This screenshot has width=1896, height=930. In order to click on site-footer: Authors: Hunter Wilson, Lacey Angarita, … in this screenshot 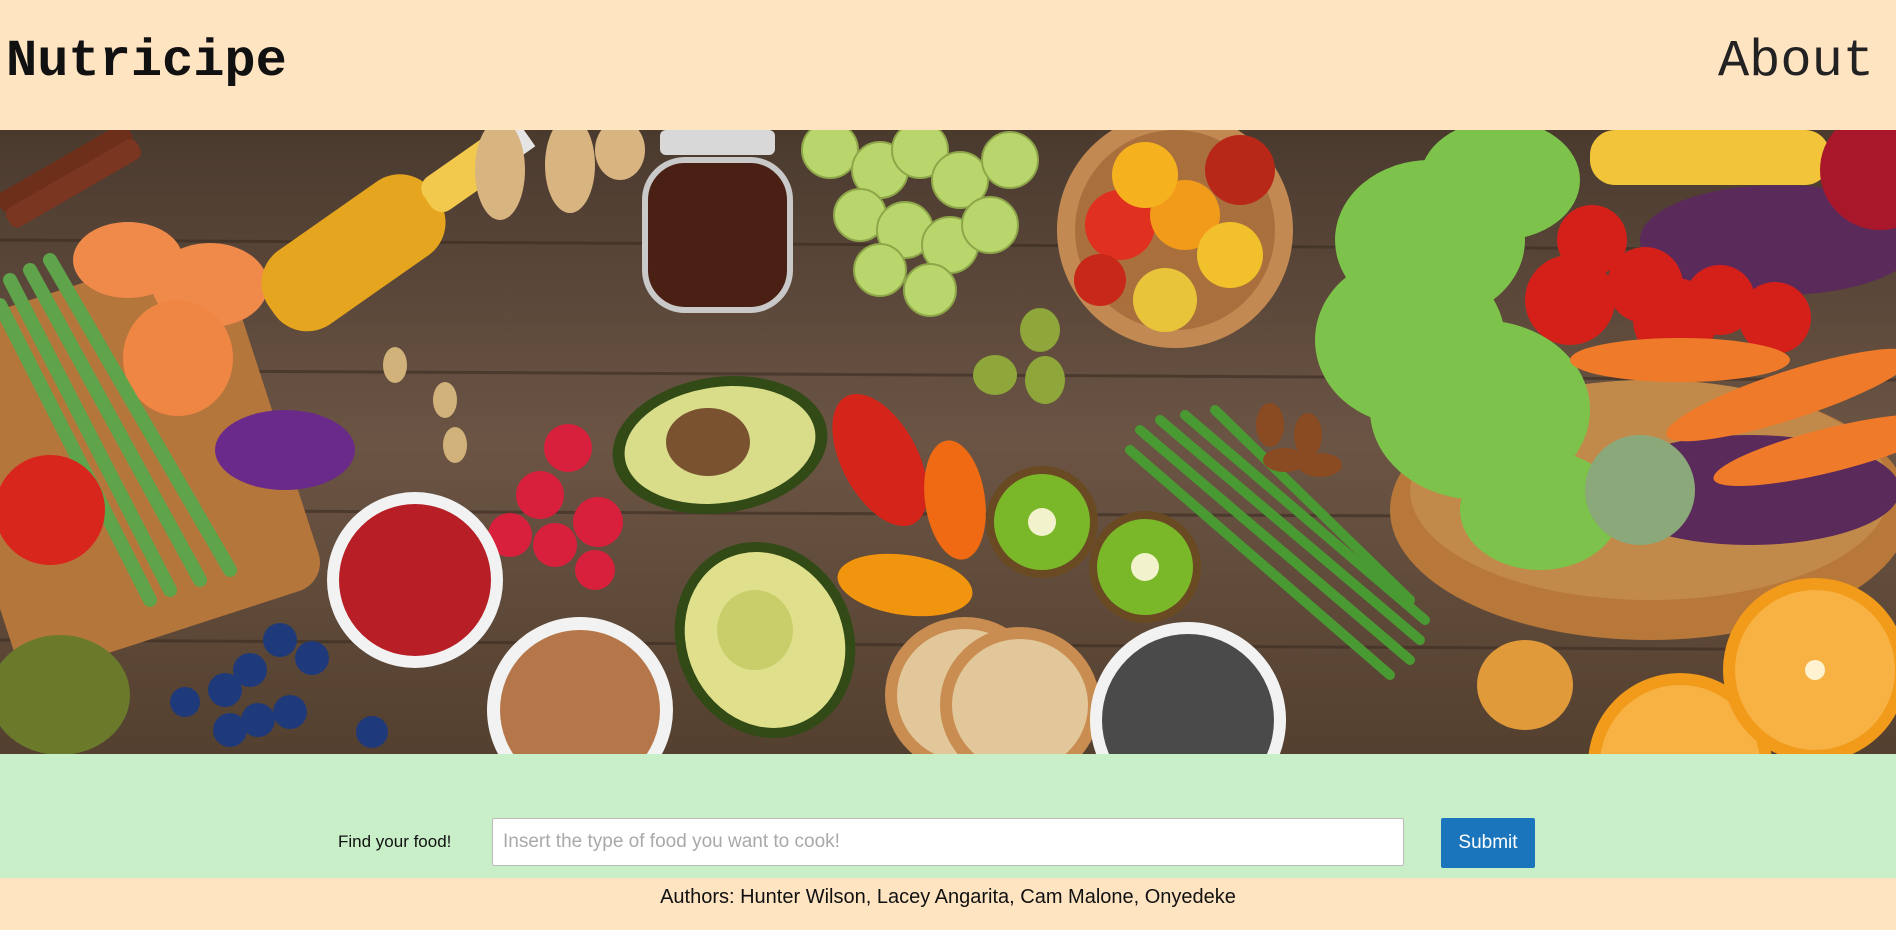, I will do `click(948, 904)`.